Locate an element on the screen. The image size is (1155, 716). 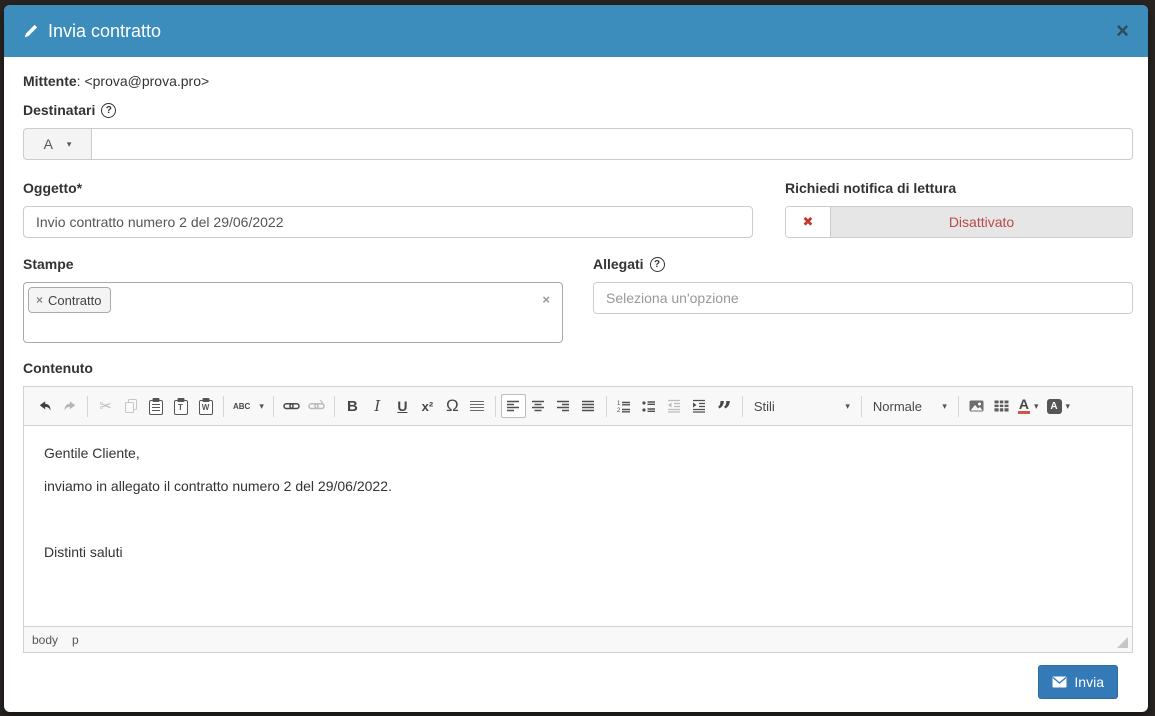
editor-paragraph: Distinti saluti is located at coordinates (83, 552).